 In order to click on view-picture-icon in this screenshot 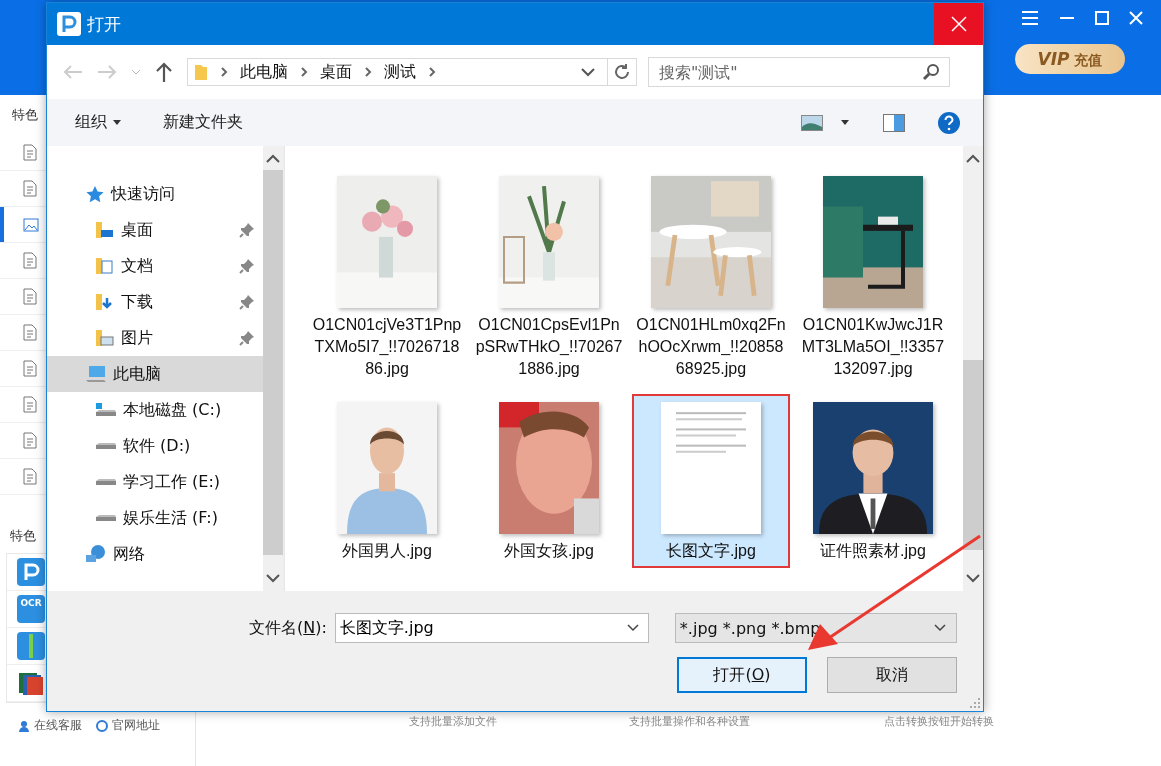, I will do `click(812, 122)`.